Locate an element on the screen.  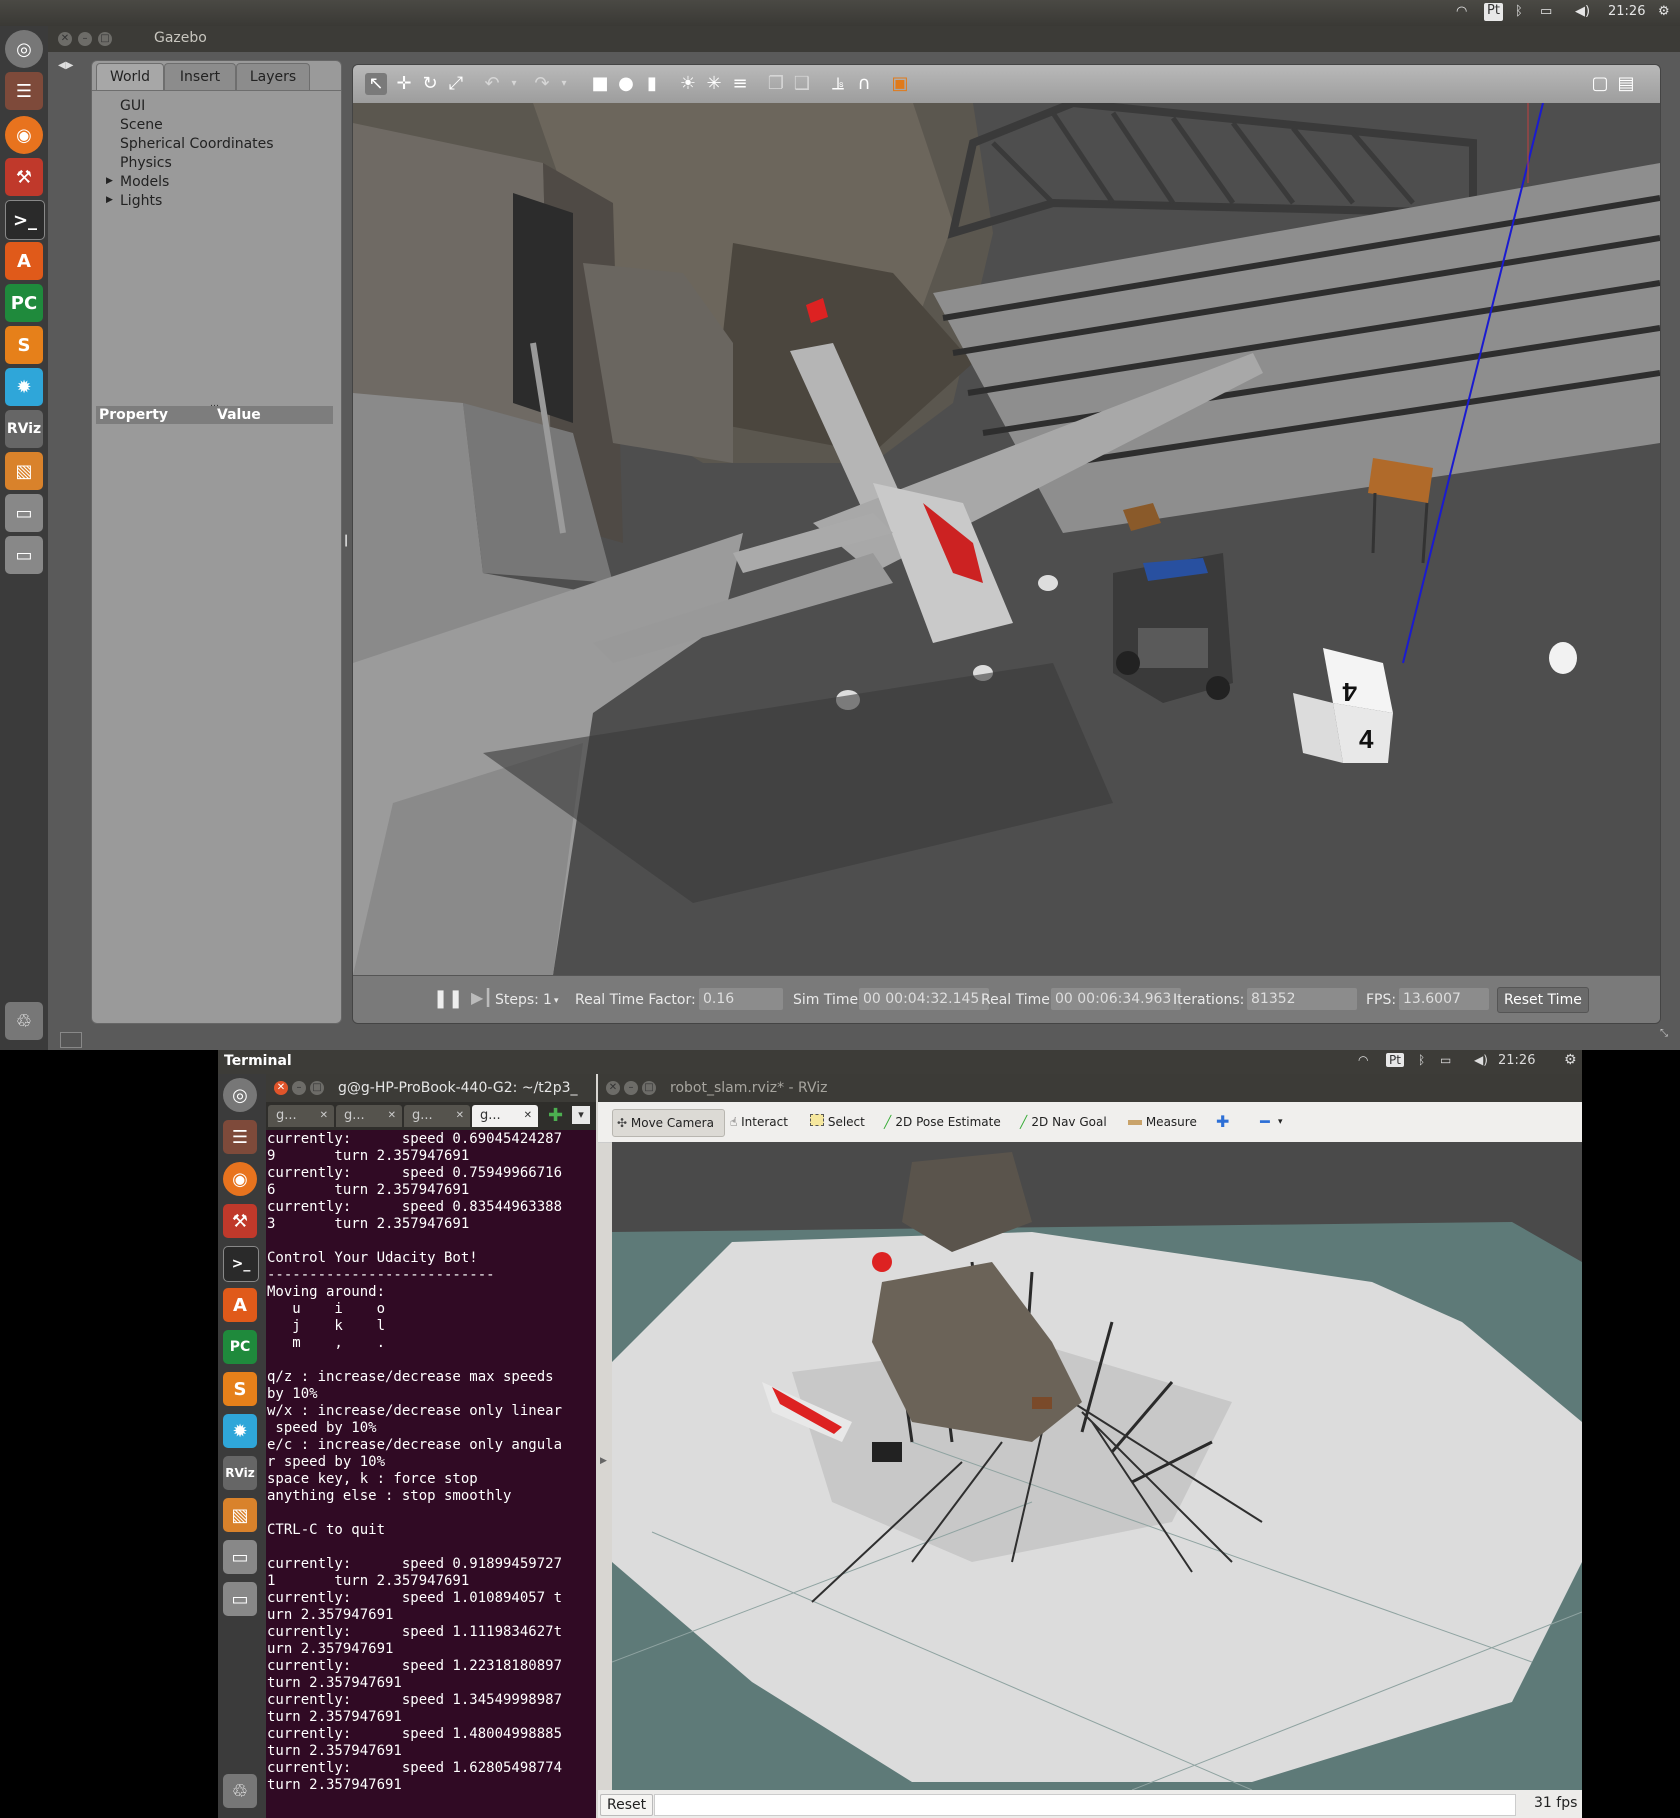
tree-item-gui: GUI is located at coordinates (132, 106).